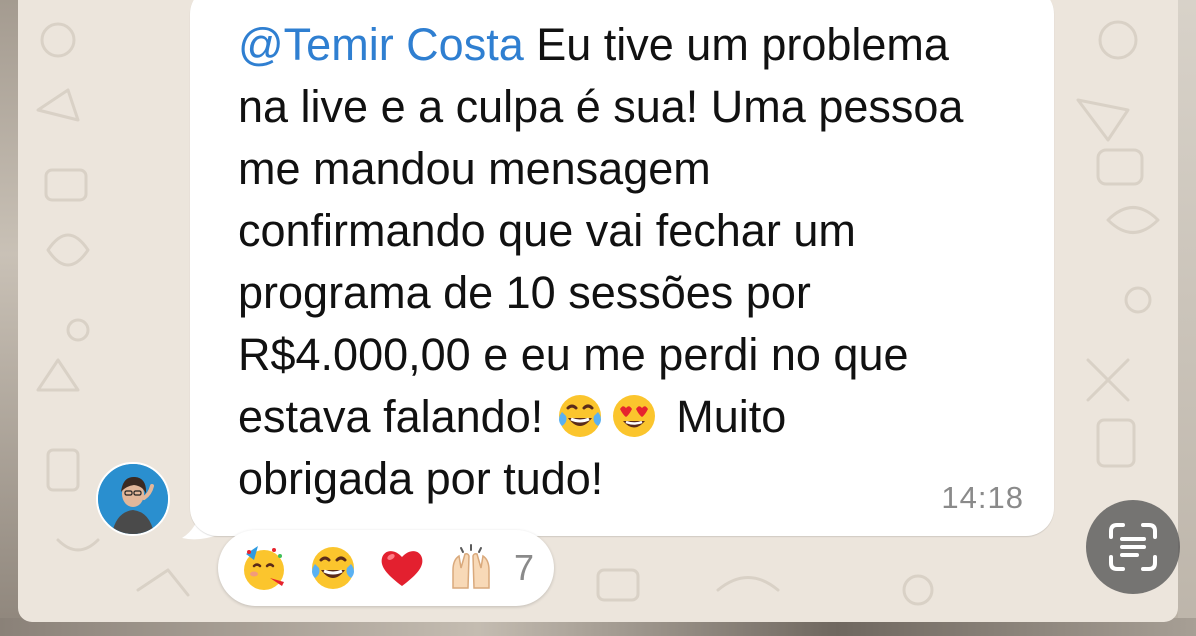 The image size is (1196, 636). I want to click on message-line-4: confirmando que vai fechar um, so click(547, 230).